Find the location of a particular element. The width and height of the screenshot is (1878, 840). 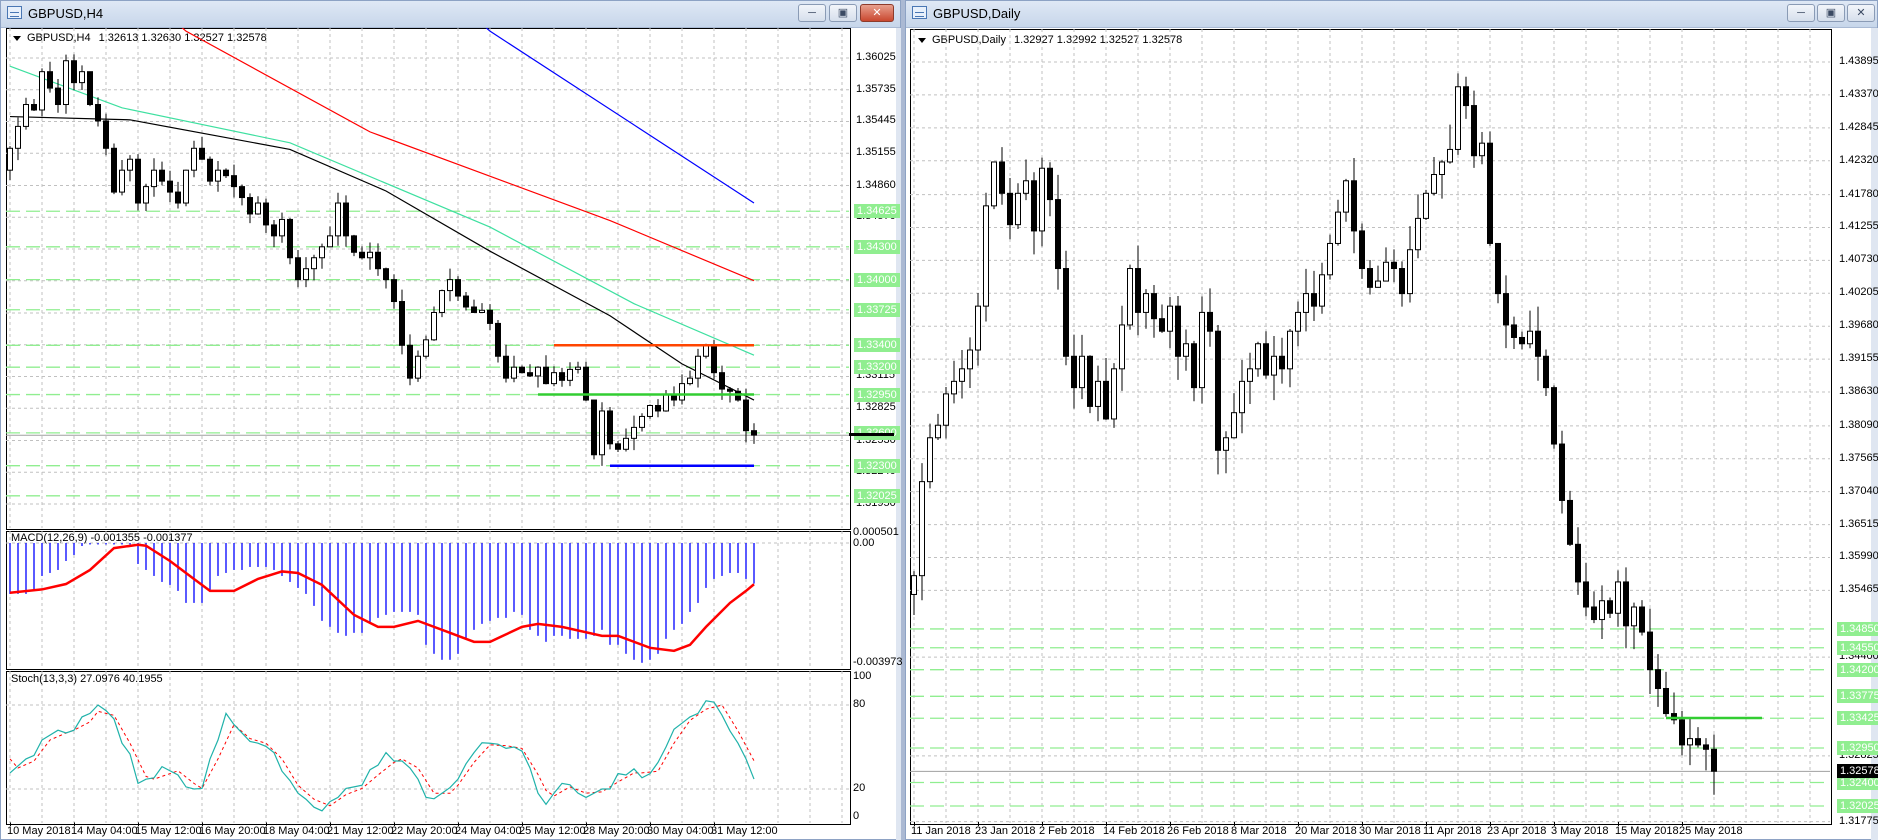

ohlc-values: 1.32927 1.32992 1.32527 1.32578 is located at coordinates (1098, 40).